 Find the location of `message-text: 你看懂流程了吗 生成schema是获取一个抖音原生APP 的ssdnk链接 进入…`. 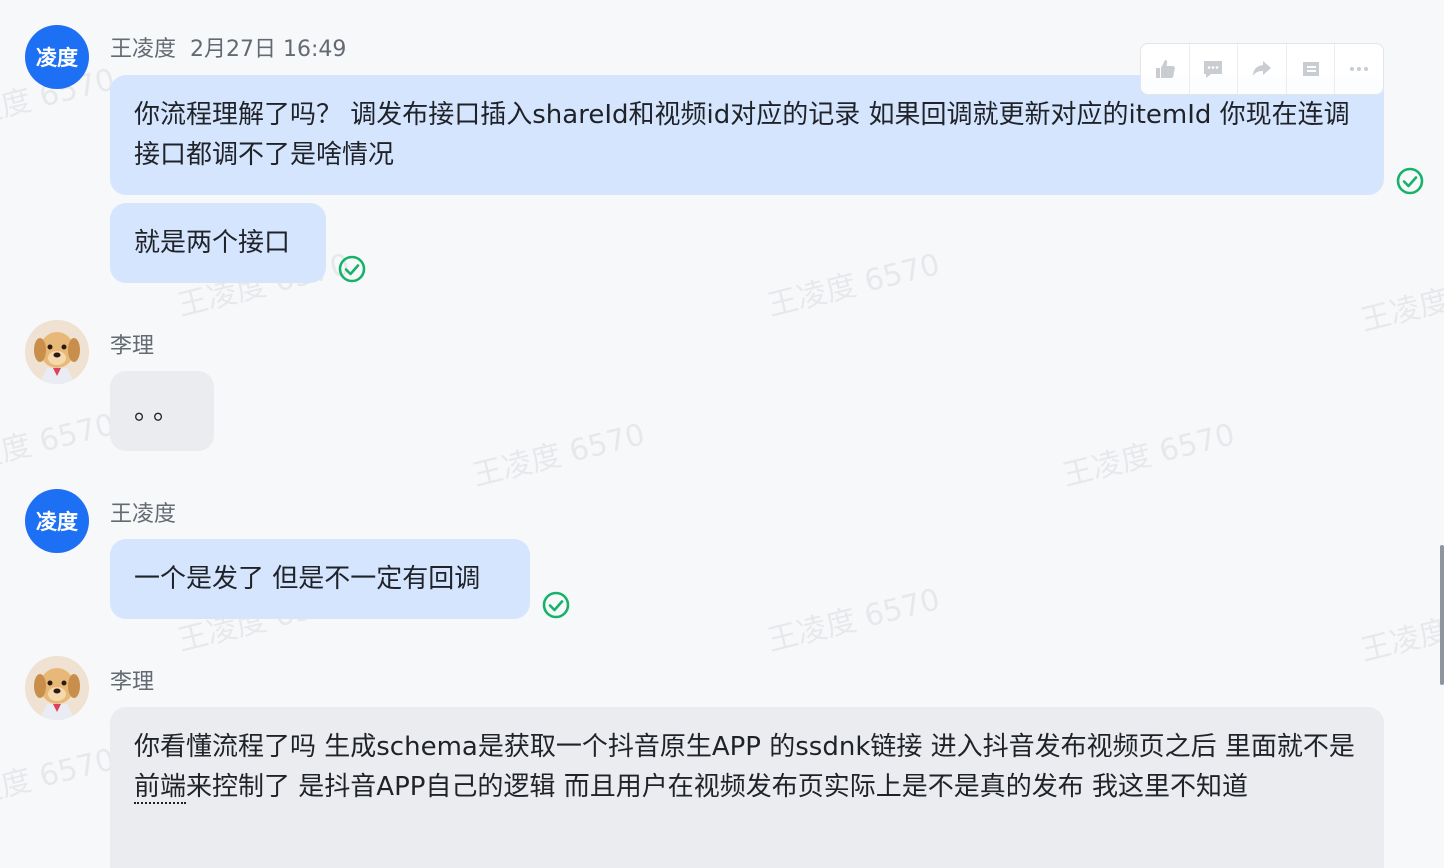

message-text: 你看懂流程了吗 生成schema是获取一个抖音原生APP 的ssdnk链接 进入… is located at coordinates (744, 768).